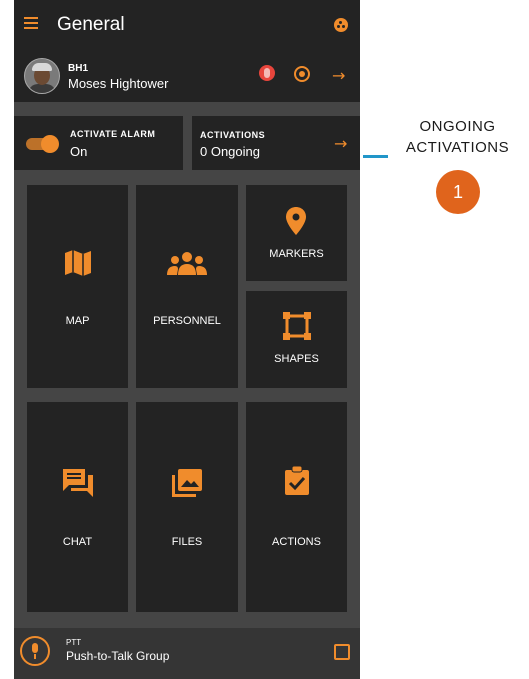 The height and width of the screenshot is (679, 529). What do you see at coordinates (342, 652) in the screenshot?
I see `external-link-icon` at bounding box center [342, 652].